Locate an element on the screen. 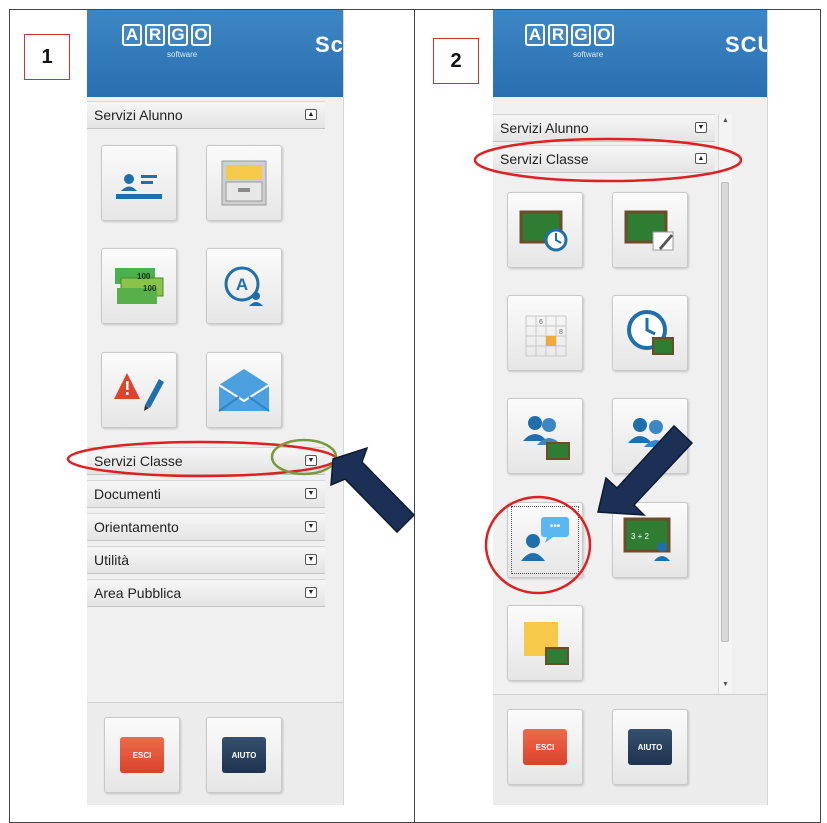 The width and height of the screenshot is (827, 823). tile-messages is located at coordinates (244, 390).